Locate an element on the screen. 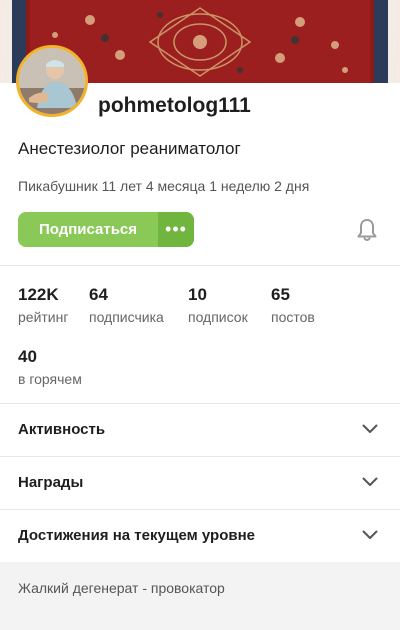  stat-value: 10 is located at coordinates (197, 294).